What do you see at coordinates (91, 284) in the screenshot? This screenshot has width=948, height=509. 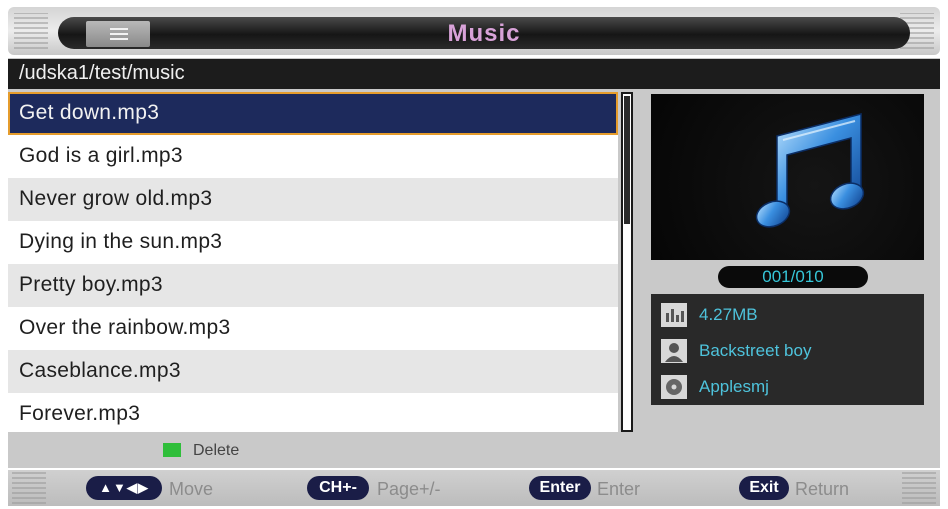 I see `file-name: Pretty boy.mp3` at bounding box center [91, 284].